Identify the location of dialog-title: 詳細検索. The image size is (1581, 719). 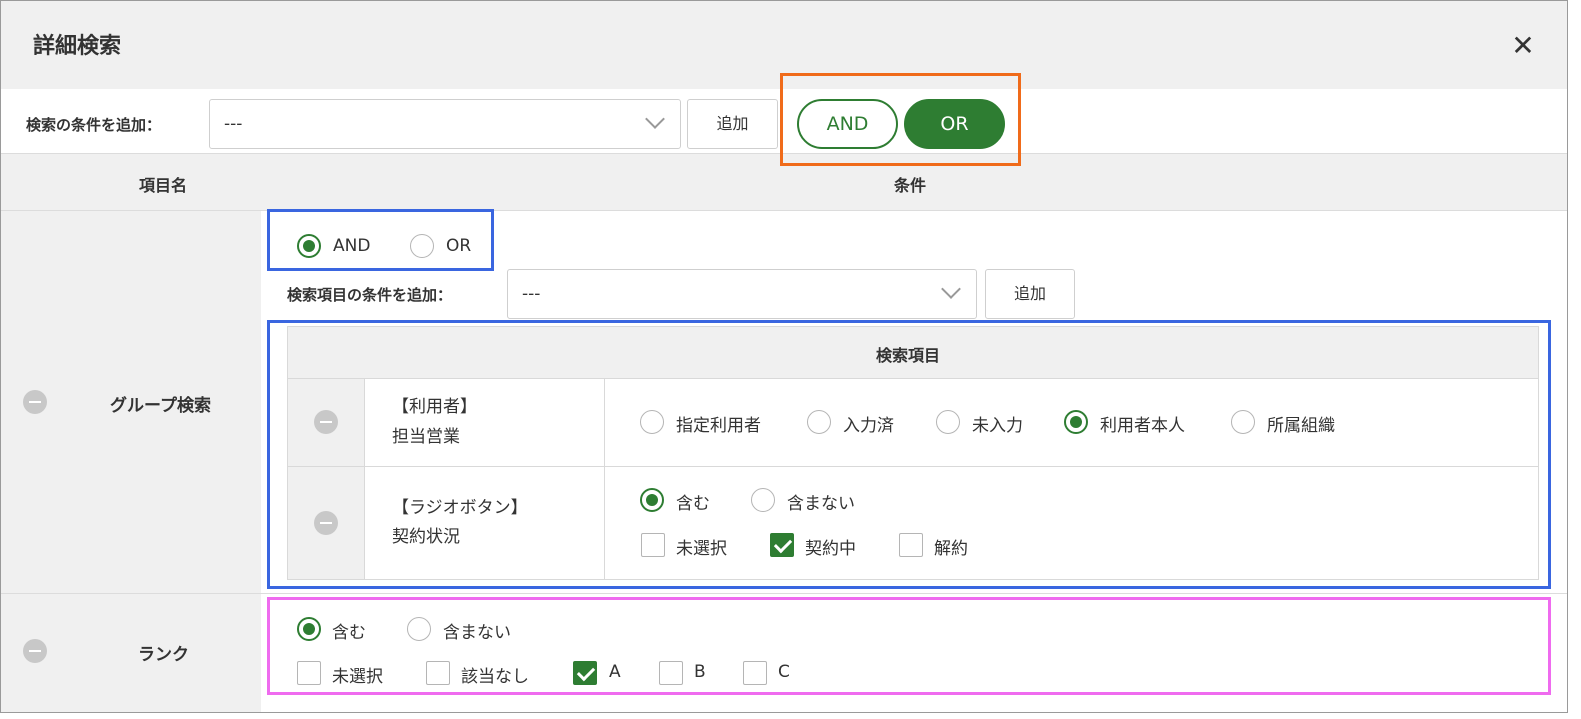
(77, 46).